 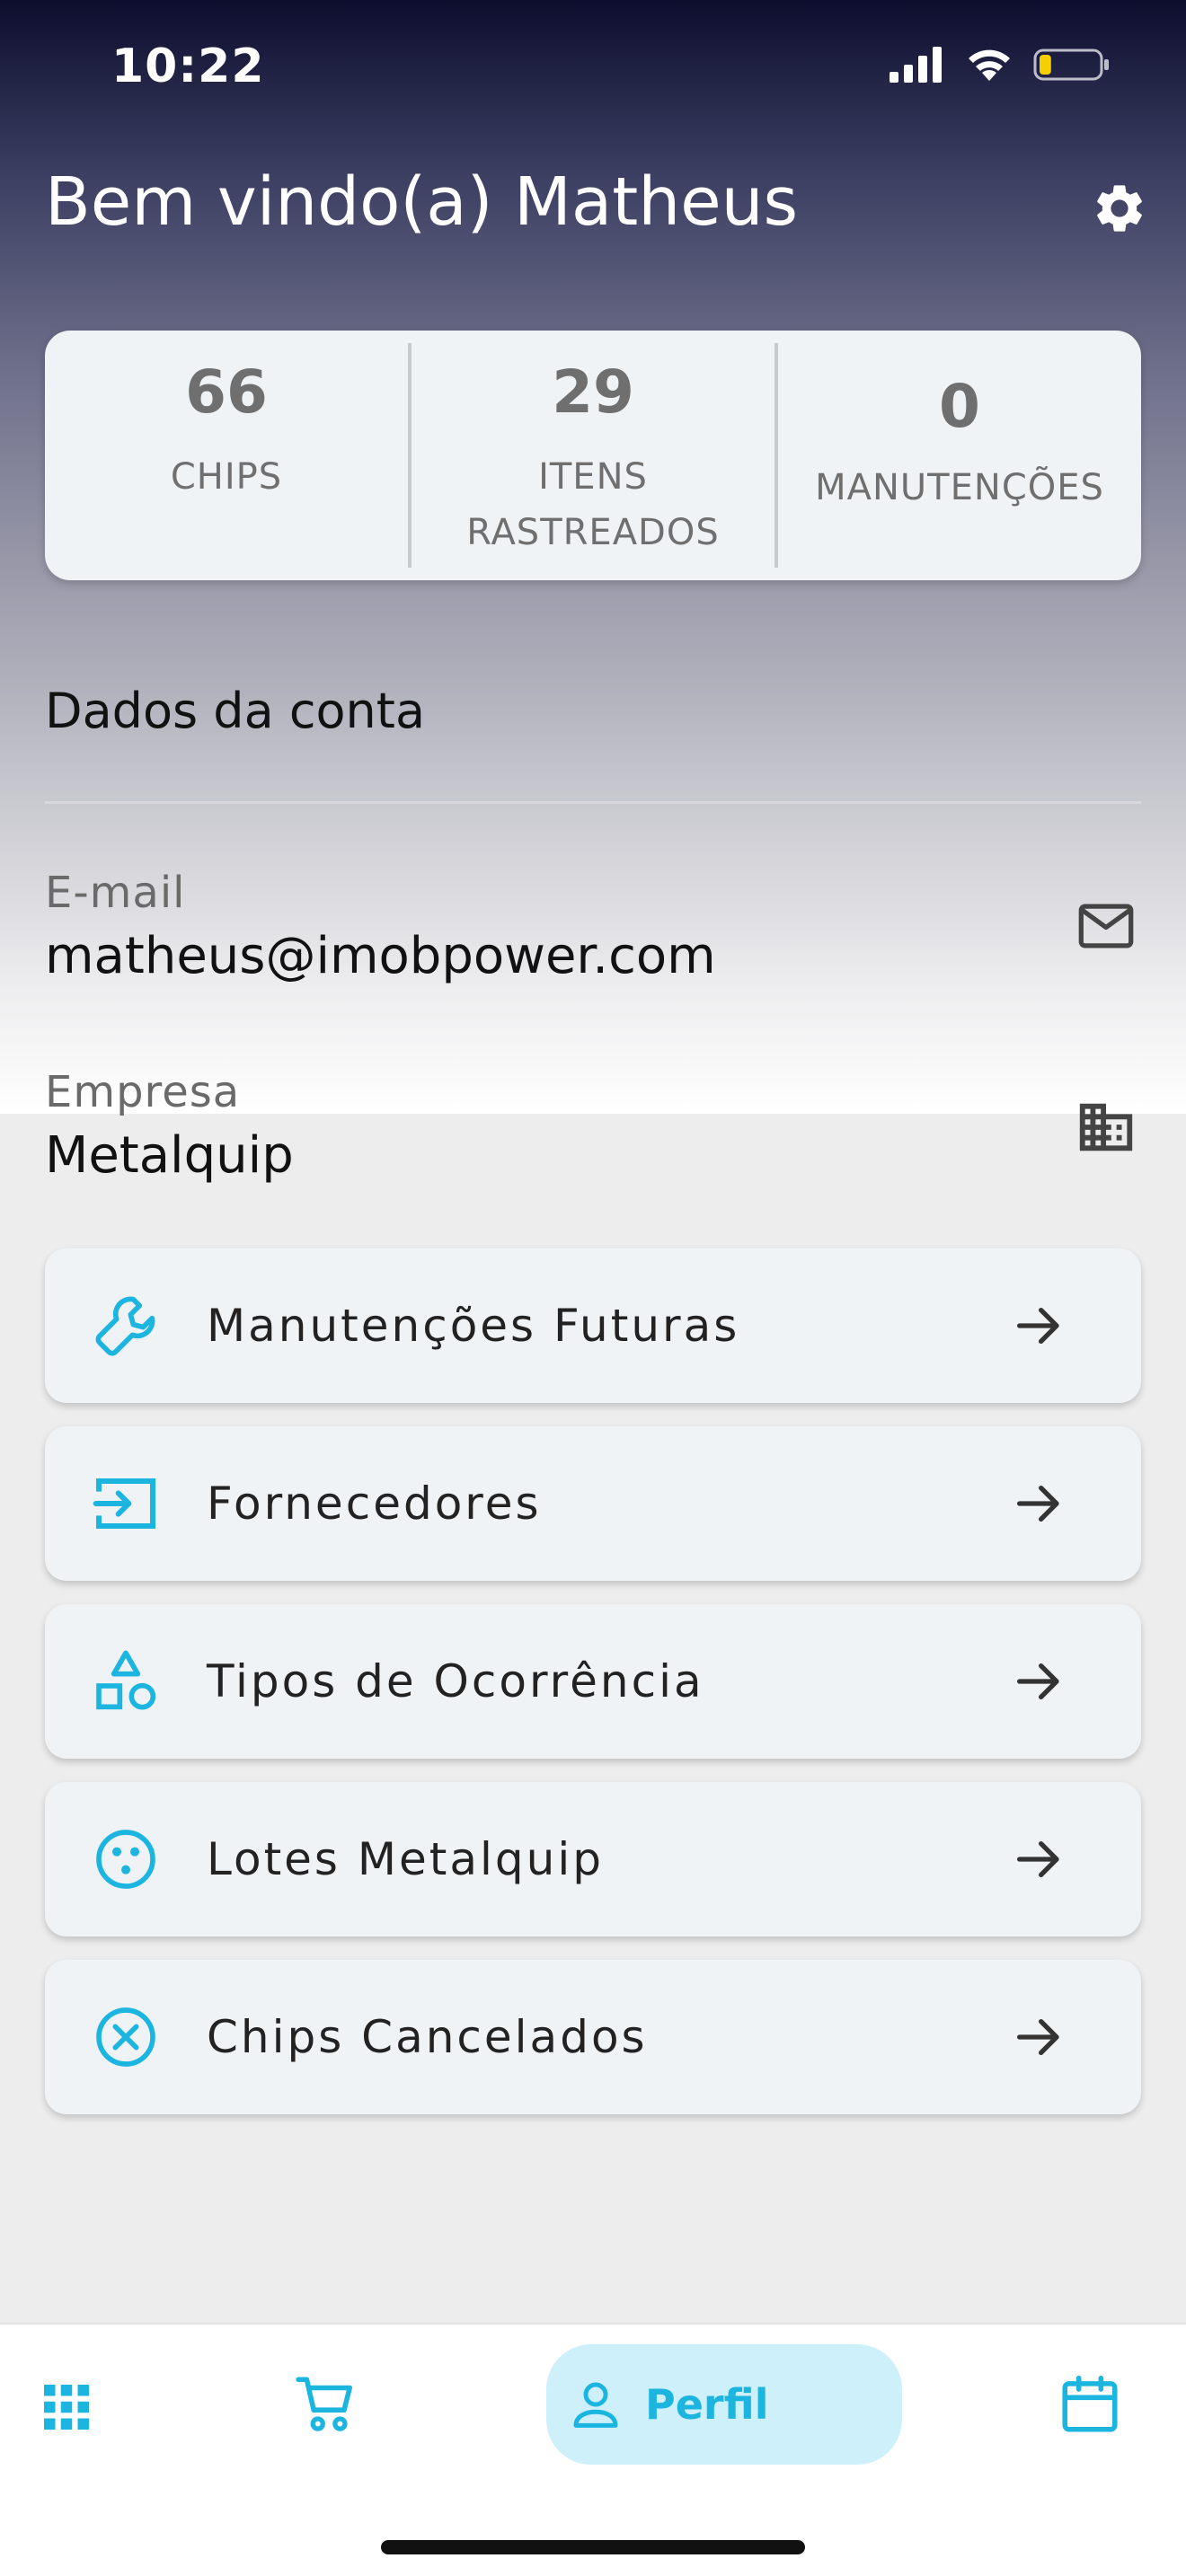 I want to click on status-icons, so click(x=1000, y=65).